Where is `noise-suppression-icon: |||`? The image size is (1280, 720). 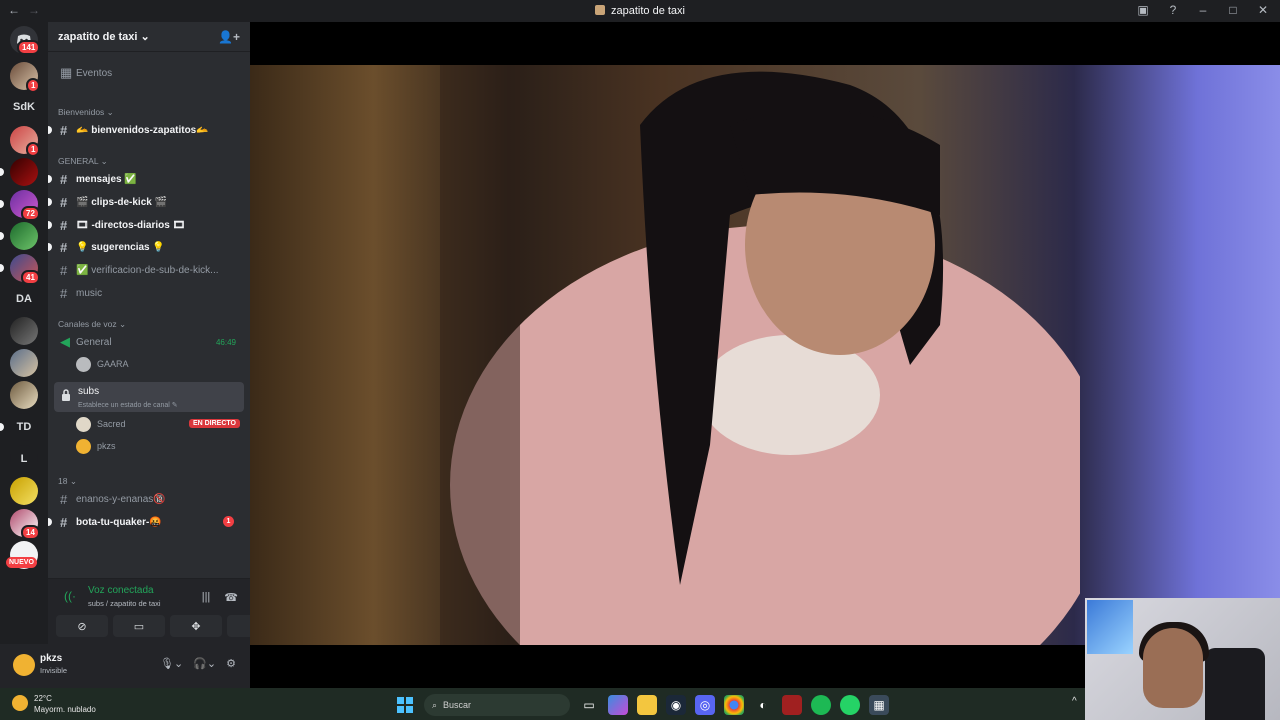
noise-suppression-icon: ||| is located at coordinates (206, 597).